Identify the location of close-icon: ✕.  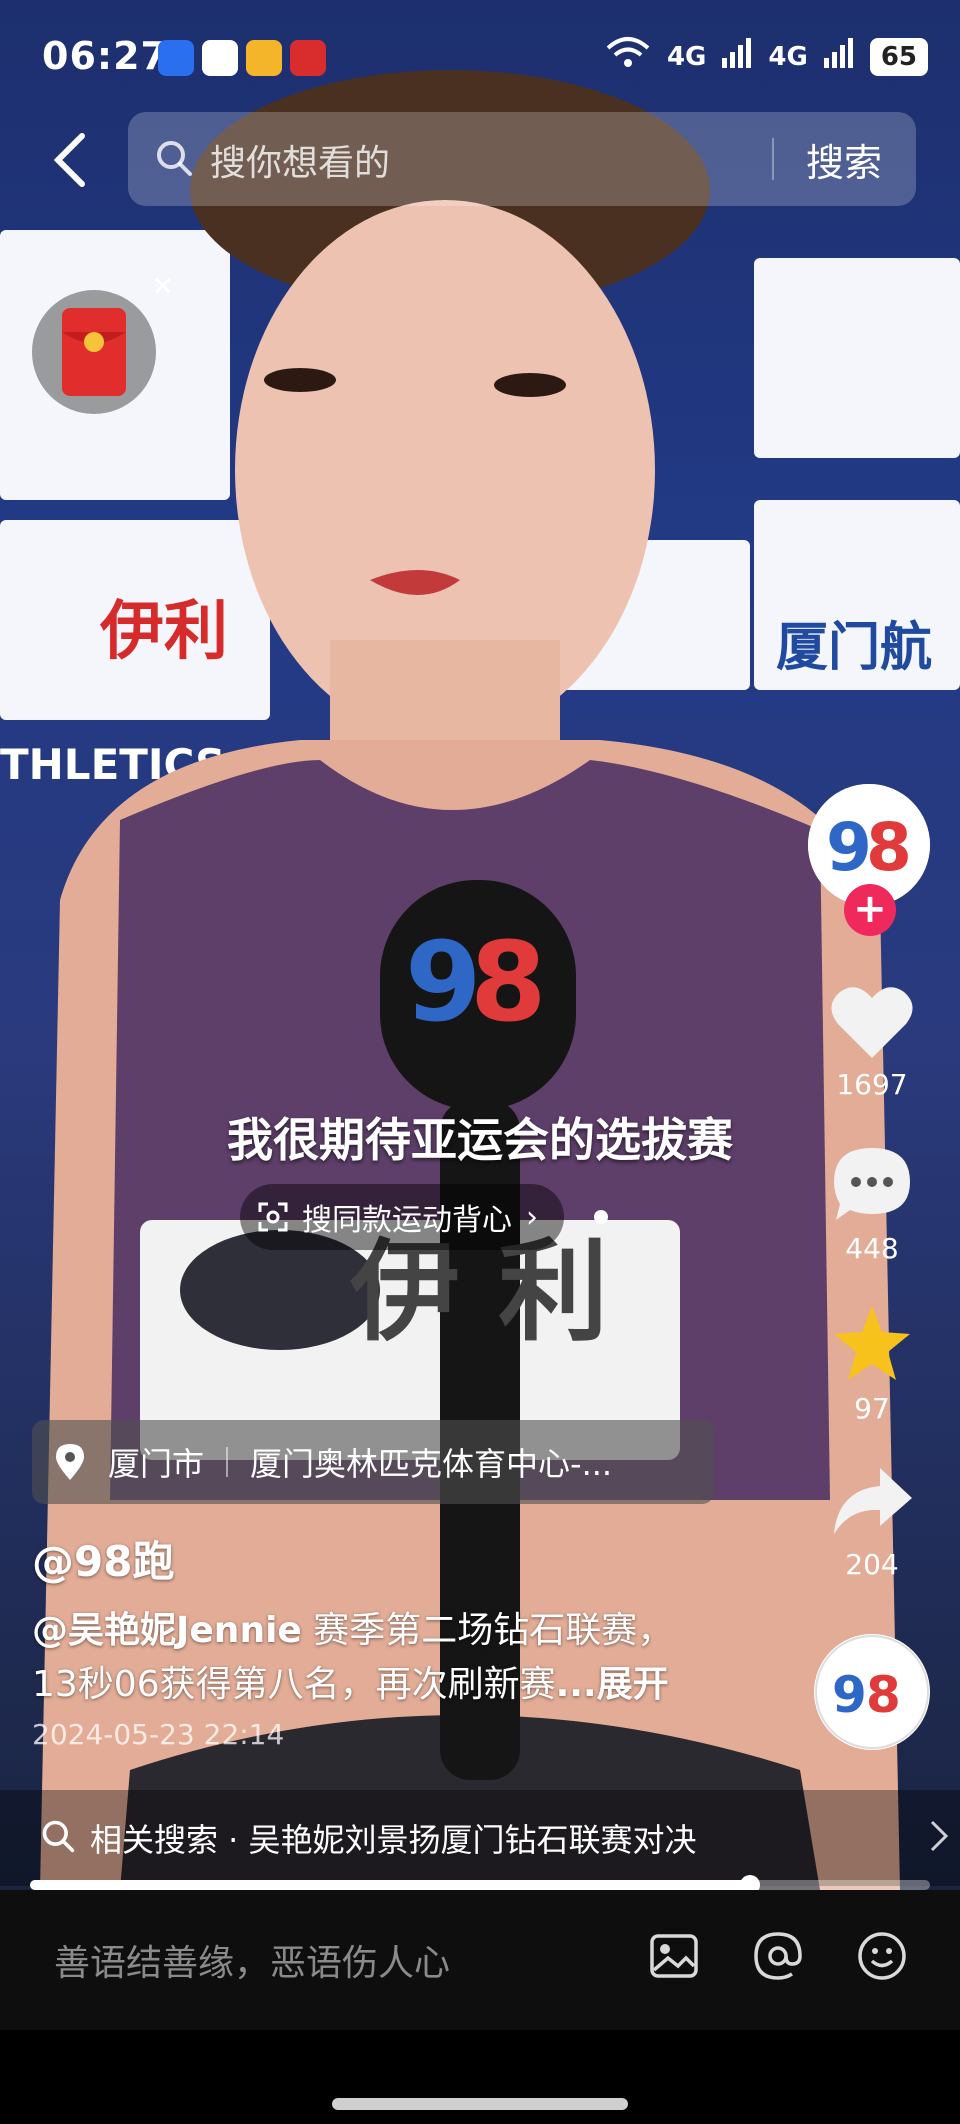
(163, 287).